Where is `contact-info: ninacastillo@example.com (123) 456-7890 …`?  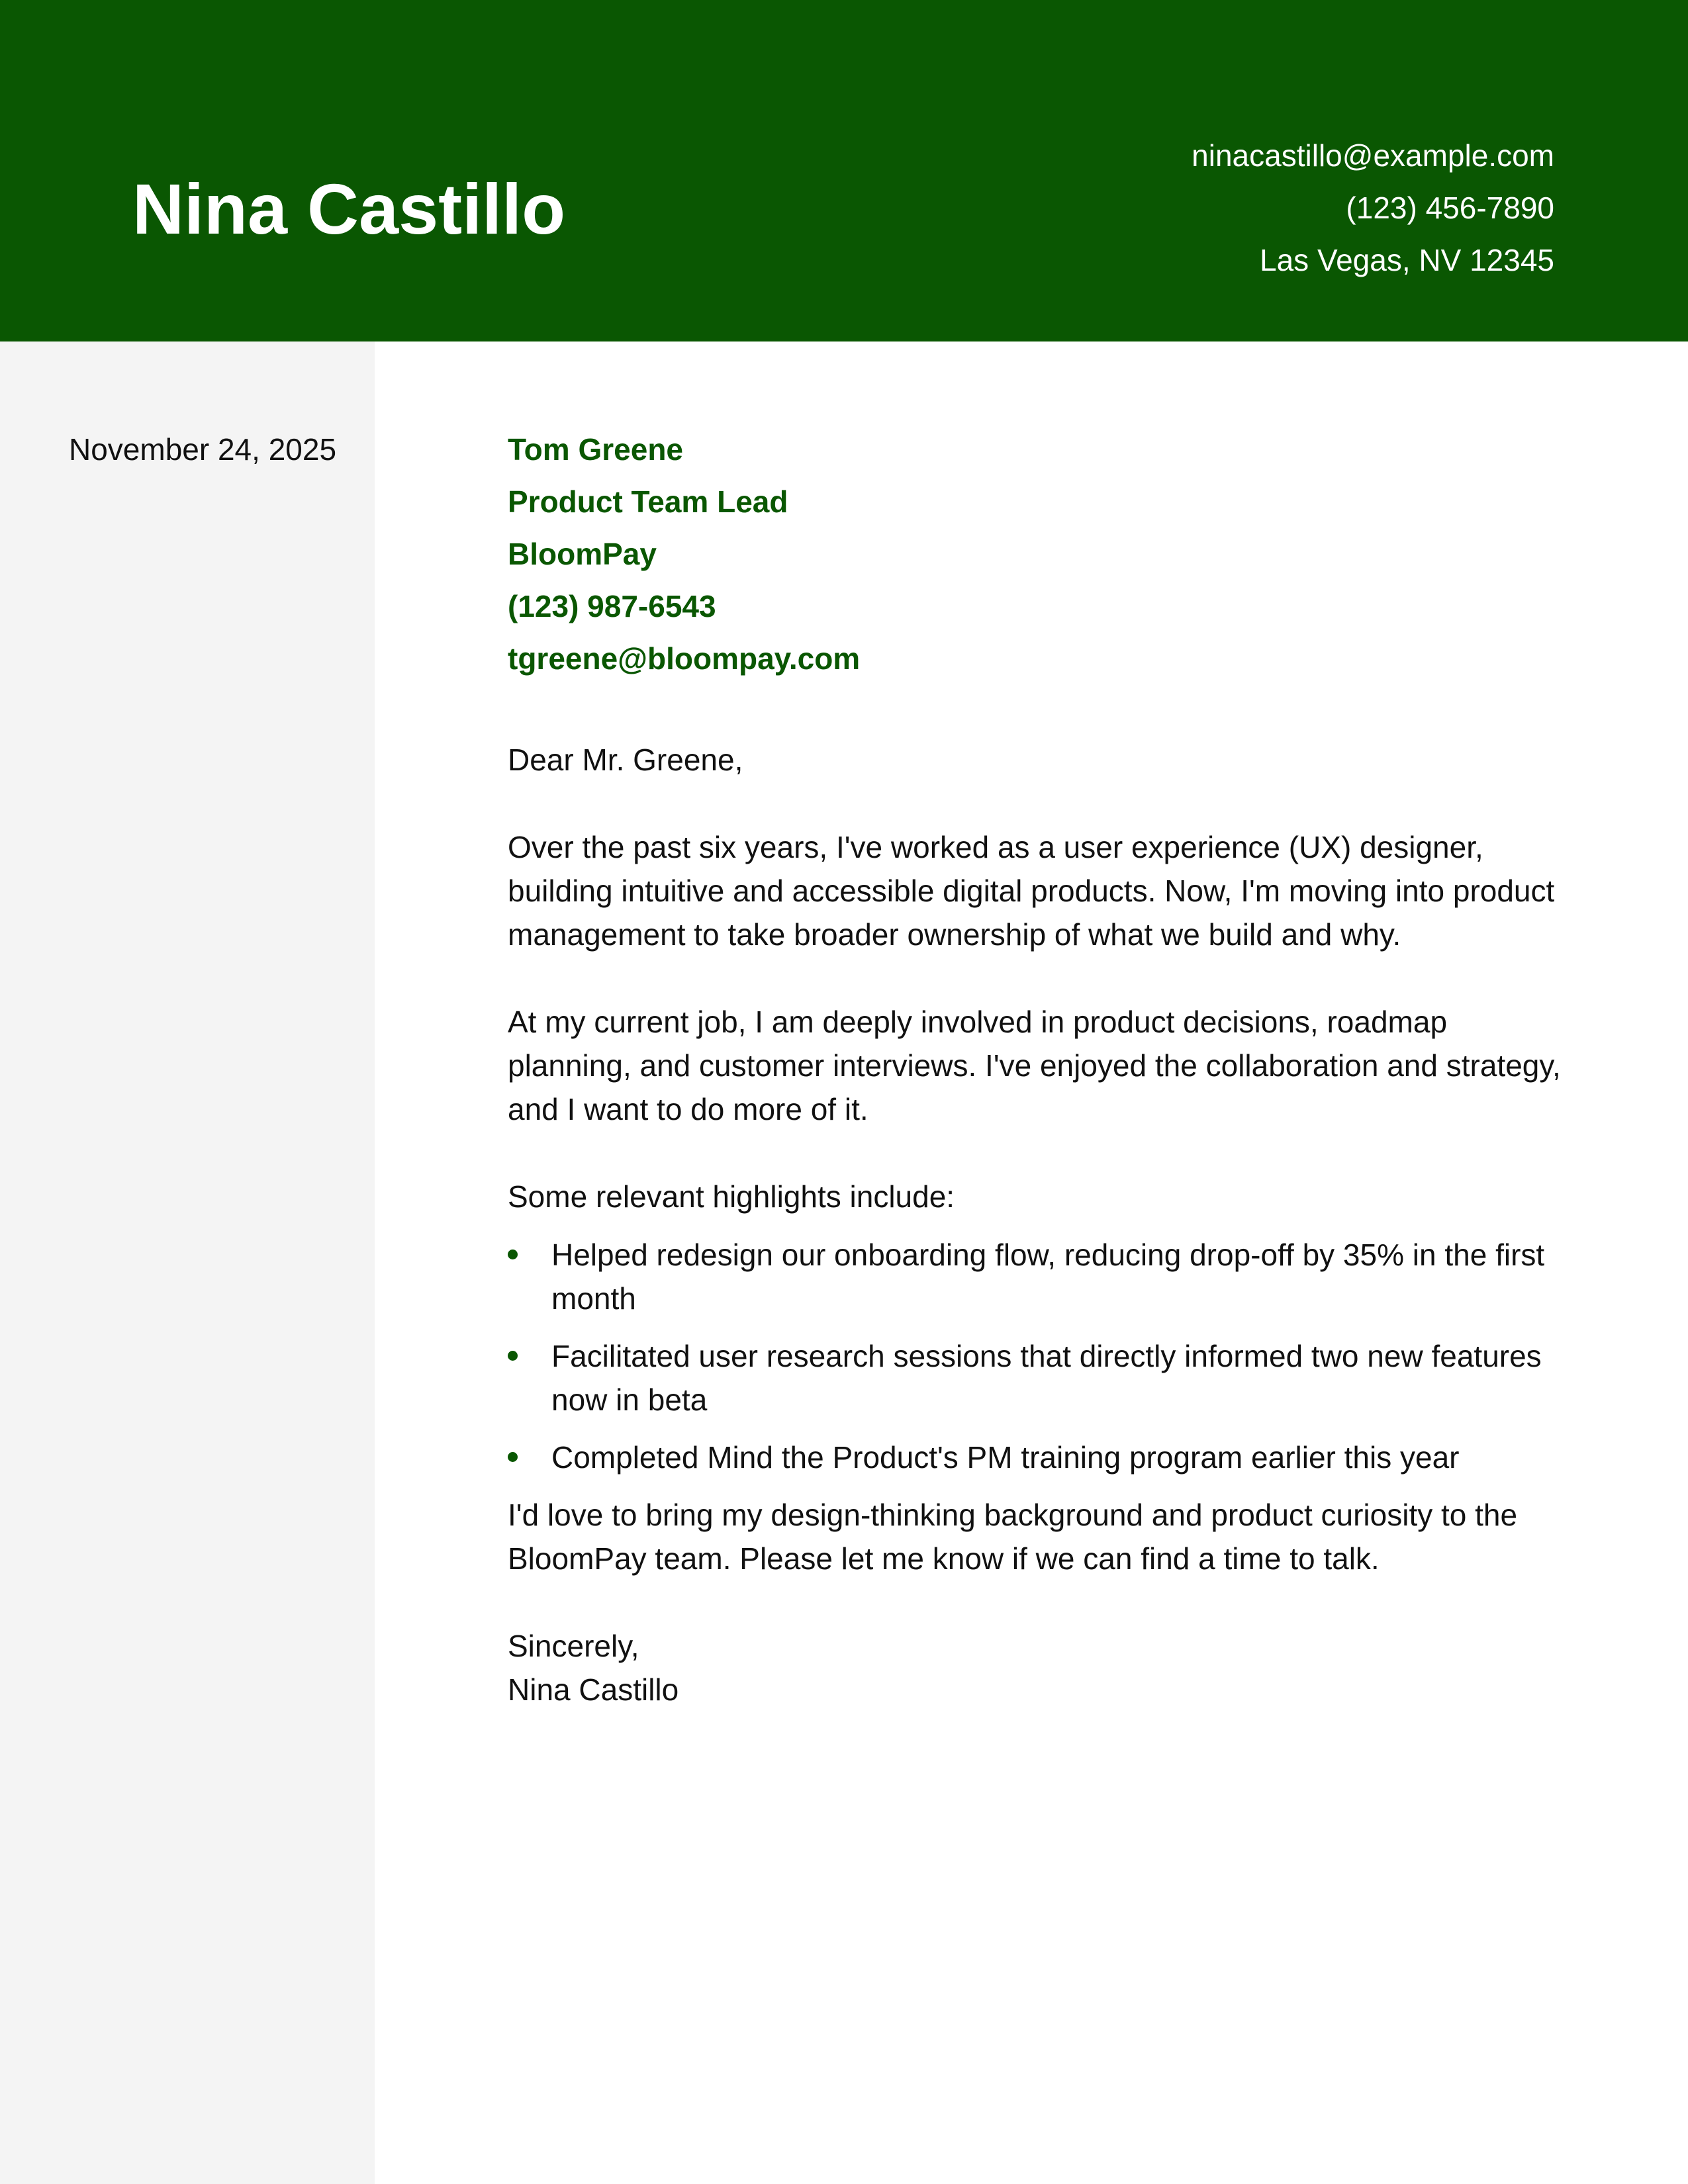
contact-info: ninacastillo@example.com (123) 456-7890 … is located at coordinates (1373, 208).